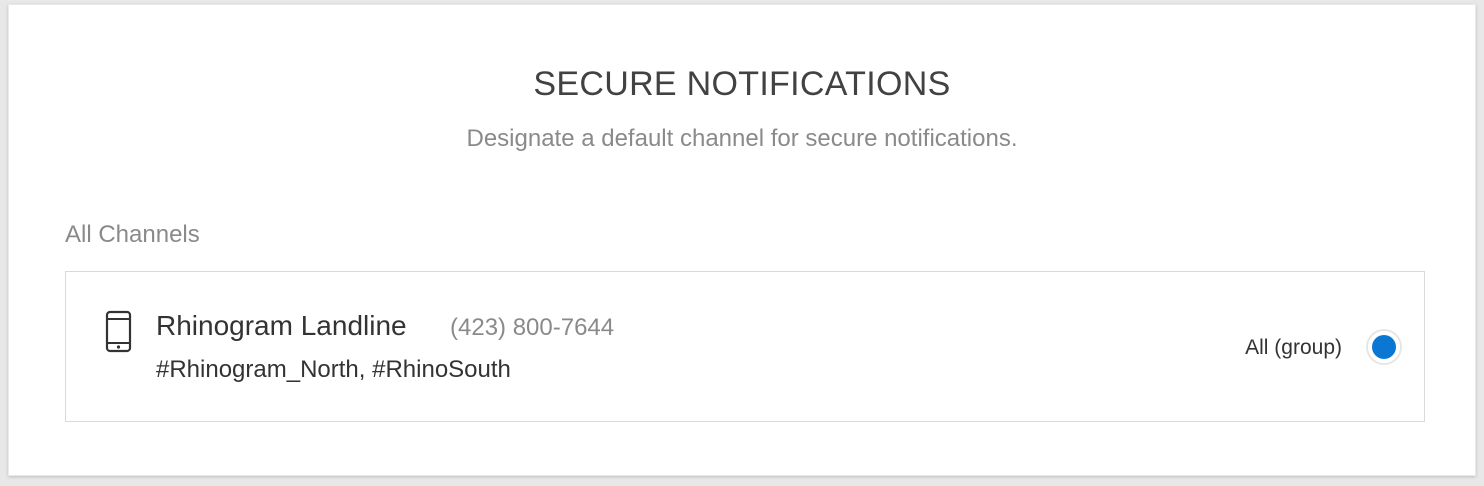  I want to click on channel-phone-number: (423) 800-7644, so click(532, 327).